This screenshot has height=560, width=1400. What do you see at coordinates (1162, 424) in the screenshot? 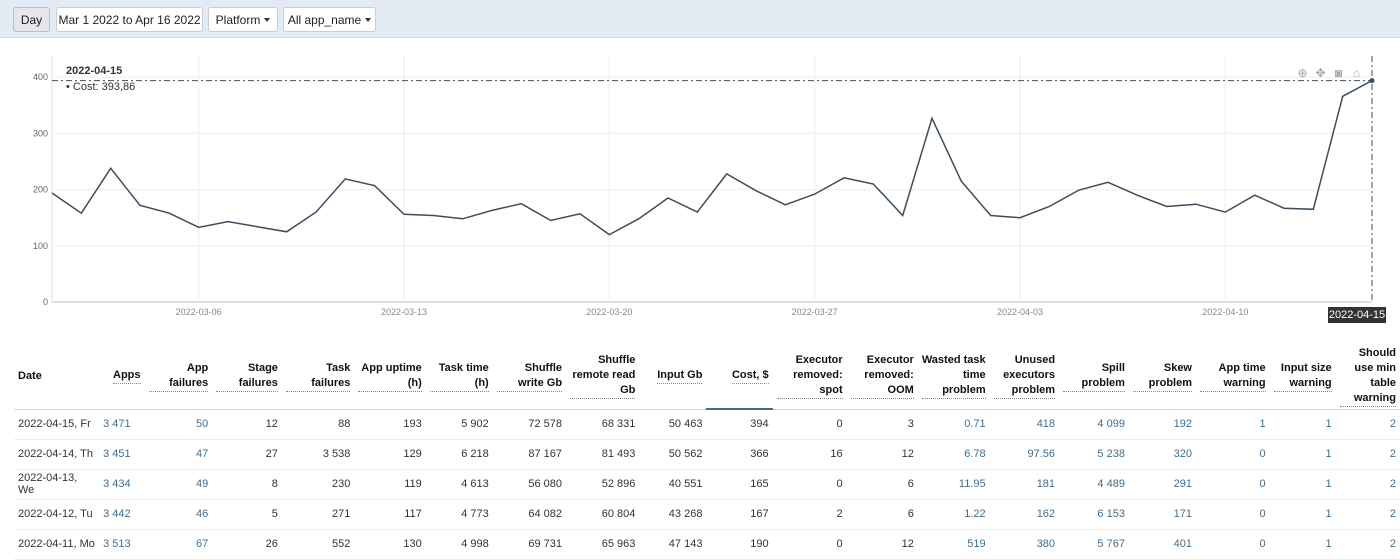
I see `table-cell: 192` at bounding box center [1162, 424].